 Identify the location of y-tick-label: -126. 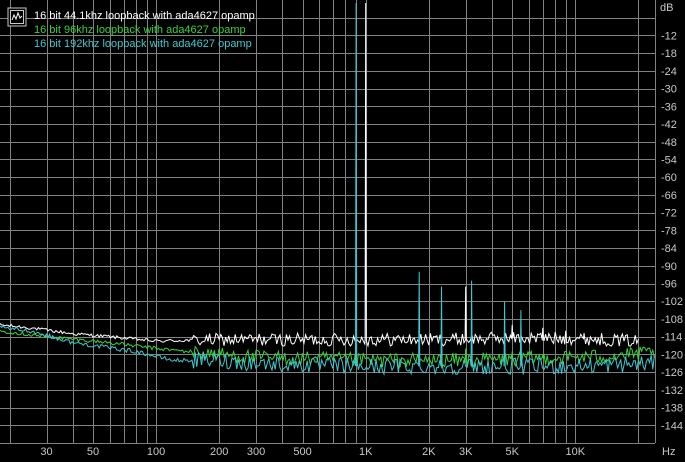
(672, 373).